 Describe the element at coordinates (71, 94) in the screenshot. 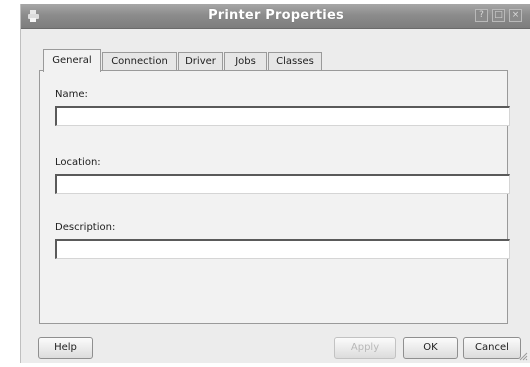

I see `name-label: Name:` at that location.